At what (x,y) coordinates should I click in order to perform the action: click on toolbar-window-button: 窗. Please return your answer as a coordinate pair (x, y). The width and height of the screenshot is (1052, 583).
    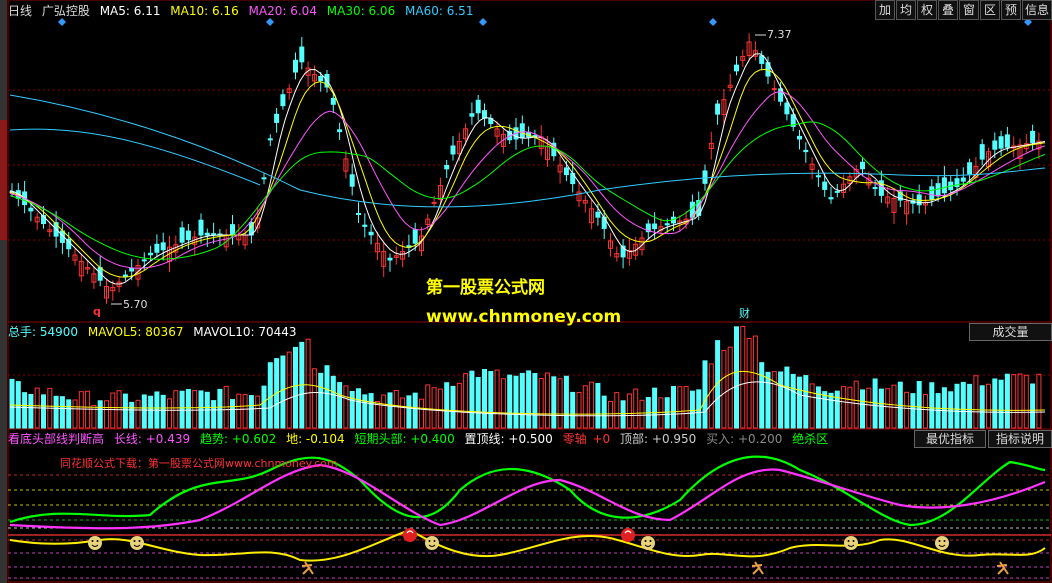
    Looking at the image, I should click on (969, 10).